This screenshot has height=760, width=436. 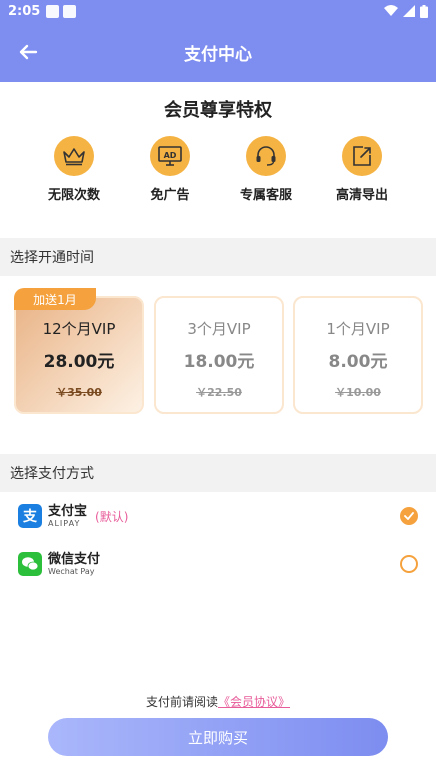 What do you see at coordinates (79, 362) in the screenshot?
I see `plan-price: 28.00元` at bounding box center [79, 362].